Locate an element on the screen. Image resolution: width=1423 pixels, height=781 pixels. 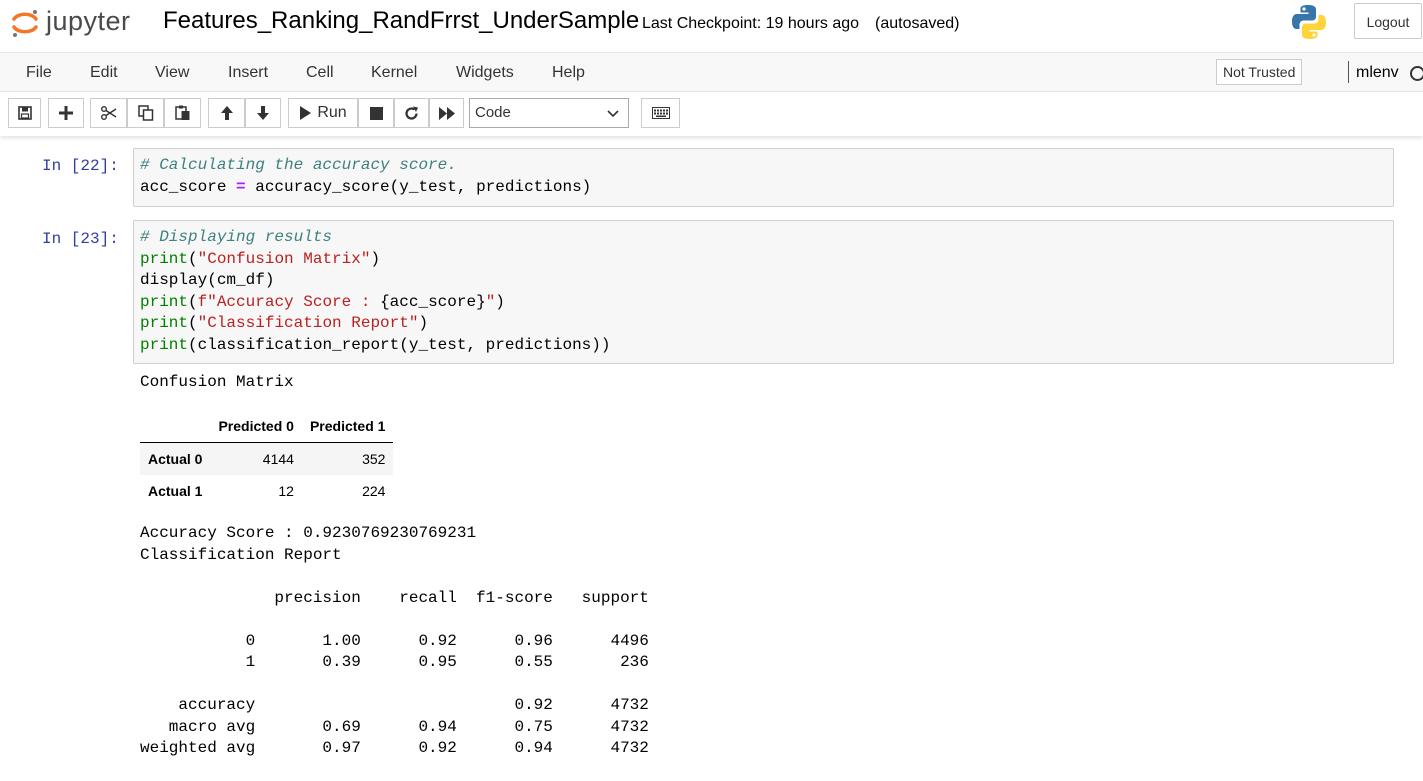
run-button: Run is located at coordinates (323, 113).